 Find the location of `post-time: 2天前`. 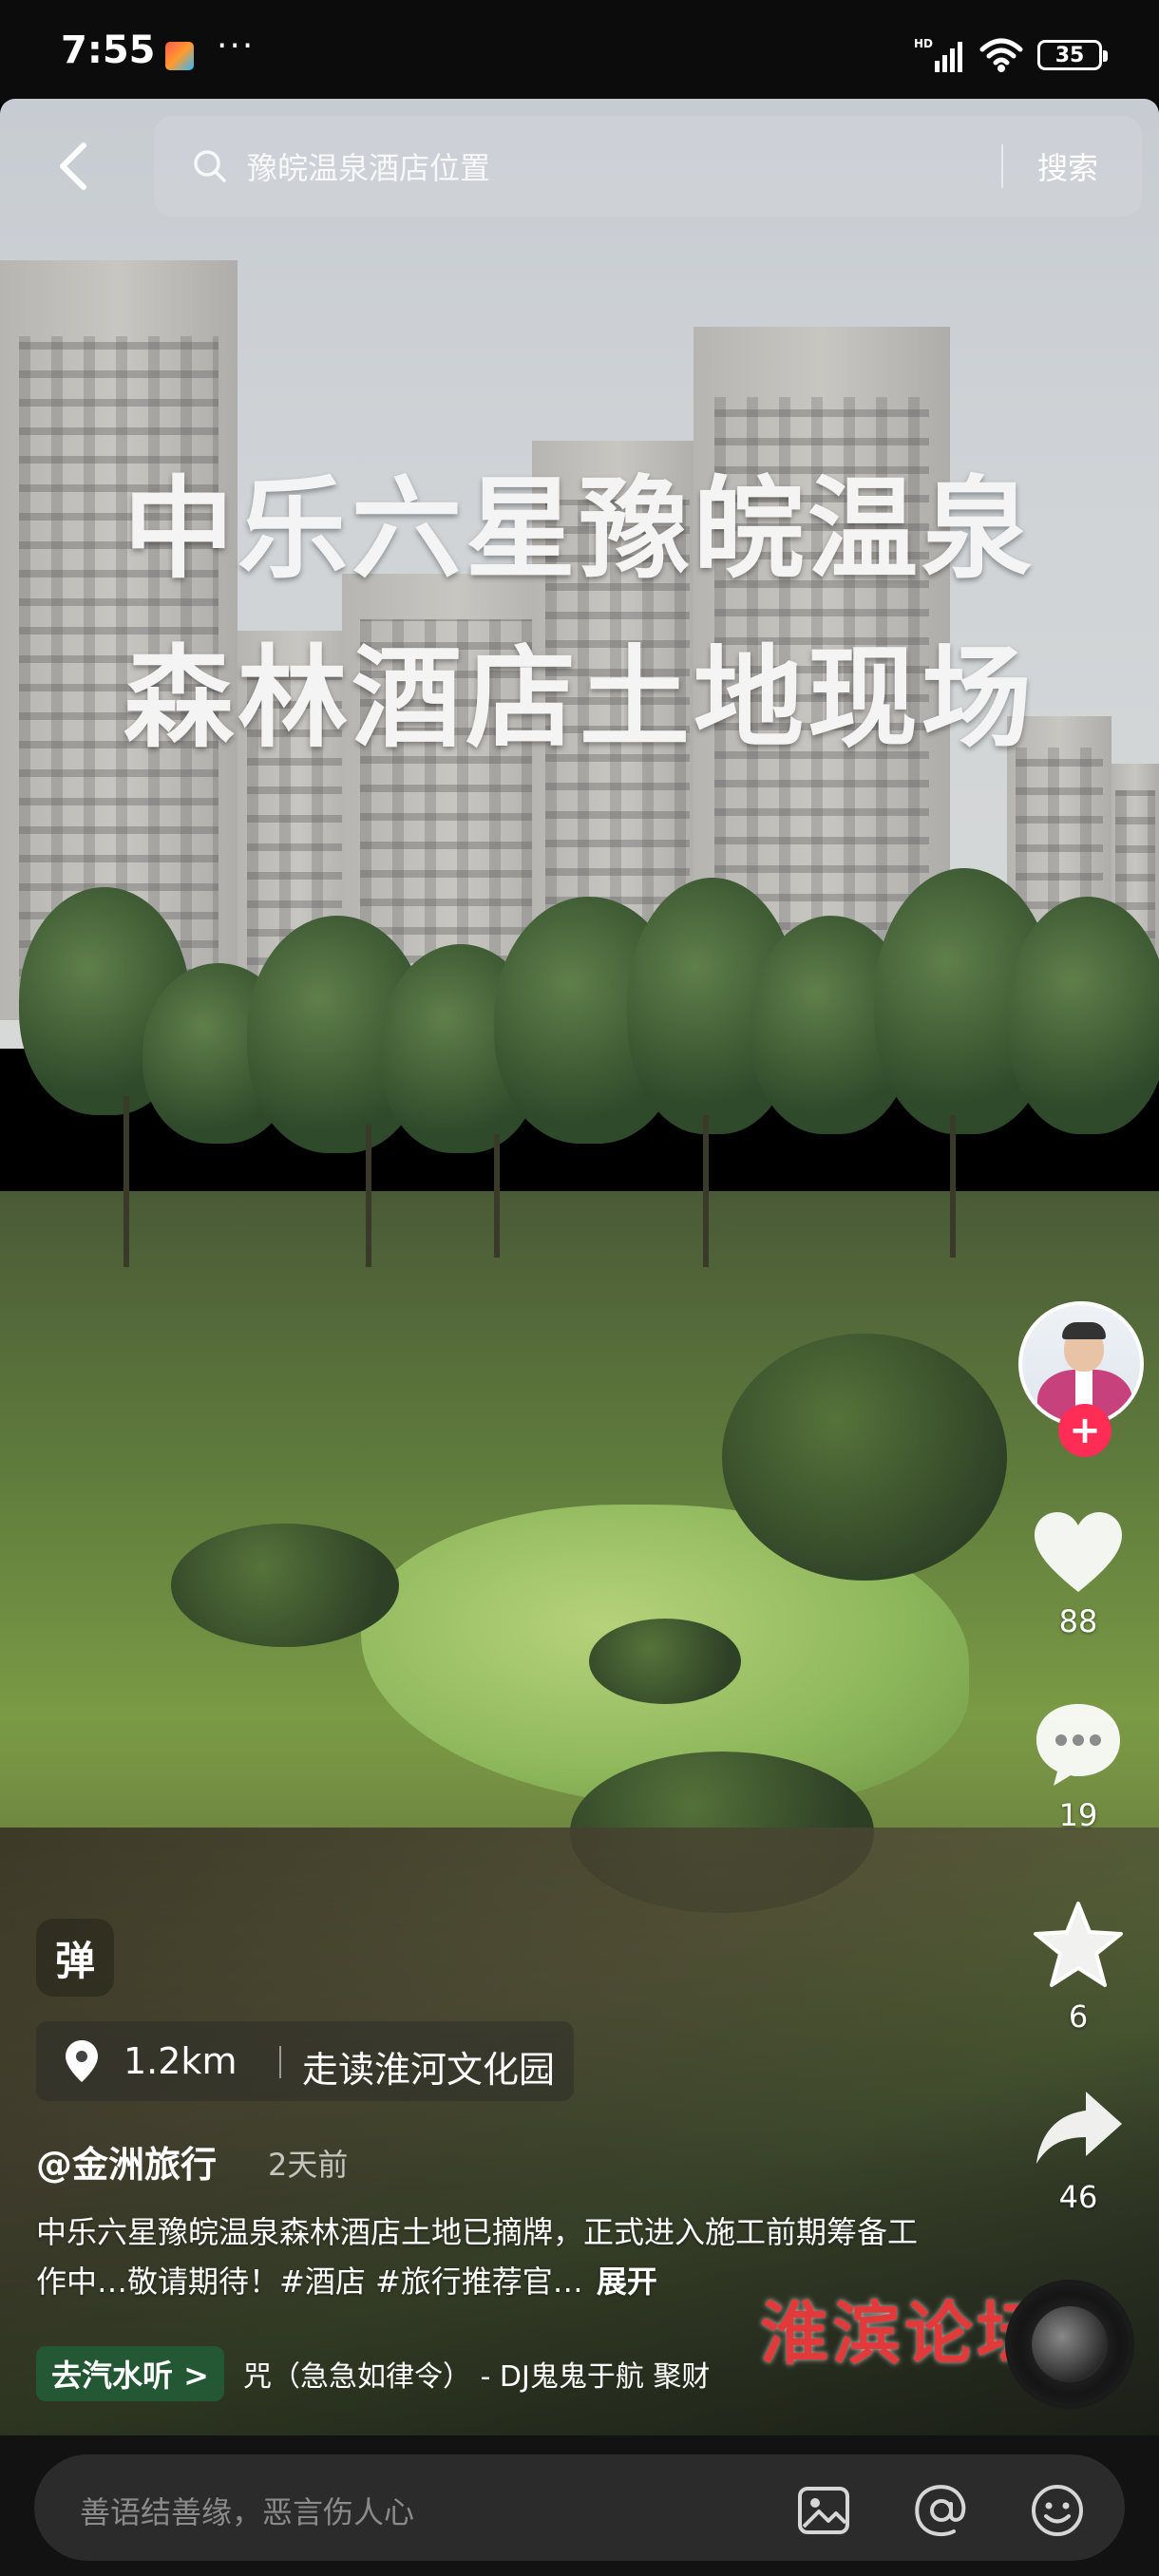

post-time: 2天前 is located at coordinates (308, 2165).